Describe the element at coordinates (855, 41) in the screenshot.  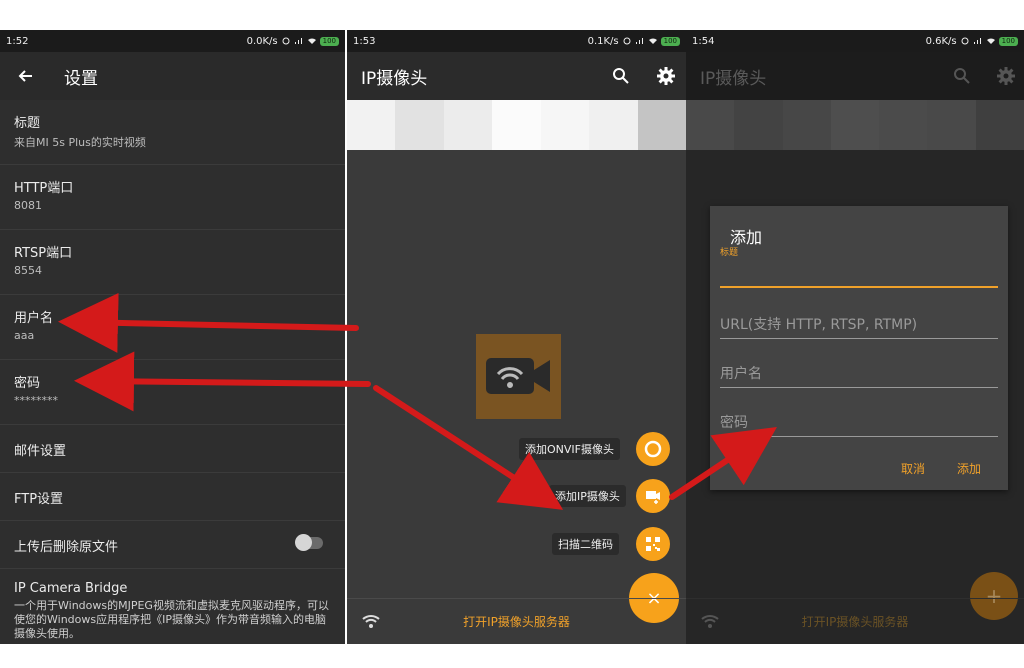
I see `status-bar: 1:54 0.6K/s 100` at that location.